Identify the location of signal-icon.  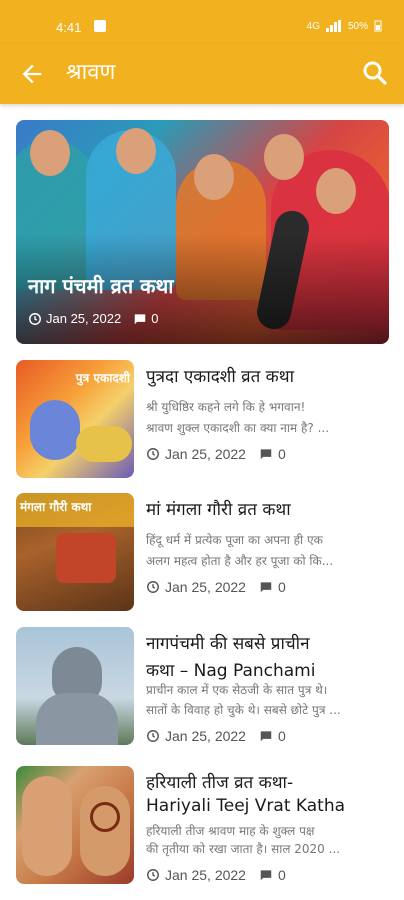
(333, 26).